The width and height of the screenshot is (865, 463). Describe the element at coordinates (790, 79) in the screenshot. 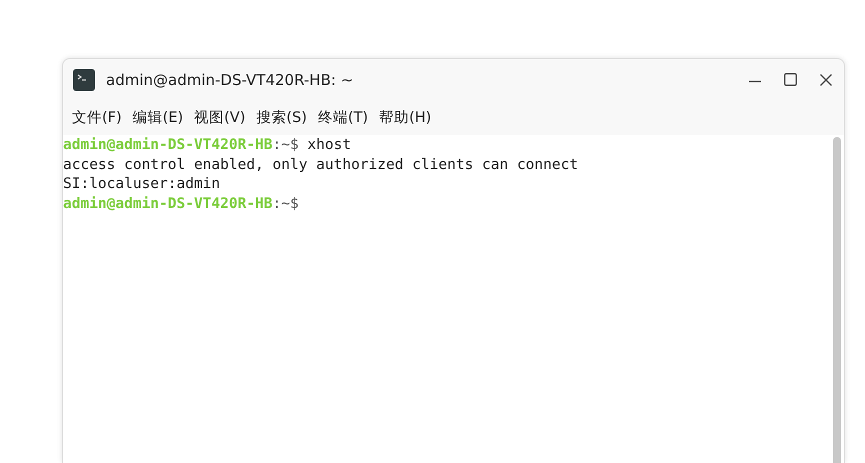

I see `maximize-icon` at that location.